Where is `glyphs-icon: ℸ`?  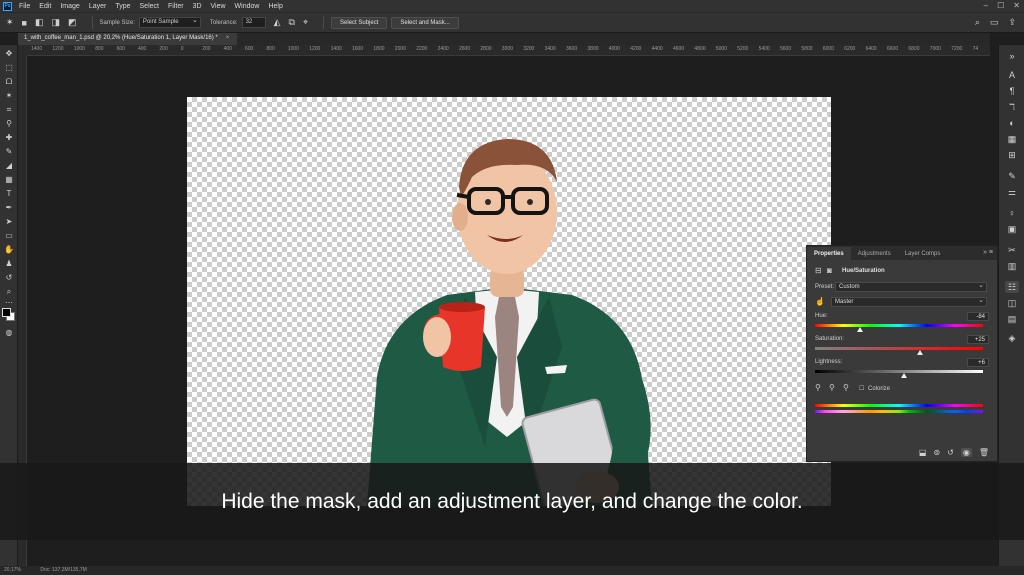 glyphs-icon: ℸ is located at coordinates (1012, 107).